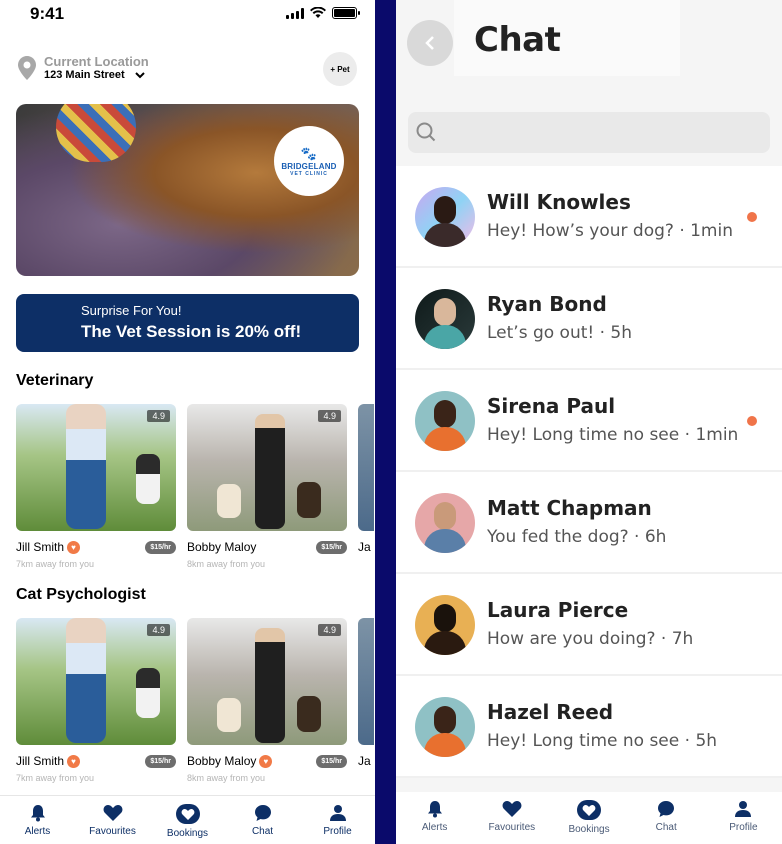 The image size is (782, 844). I want to click on location-pin-icon, so click(27, 67).